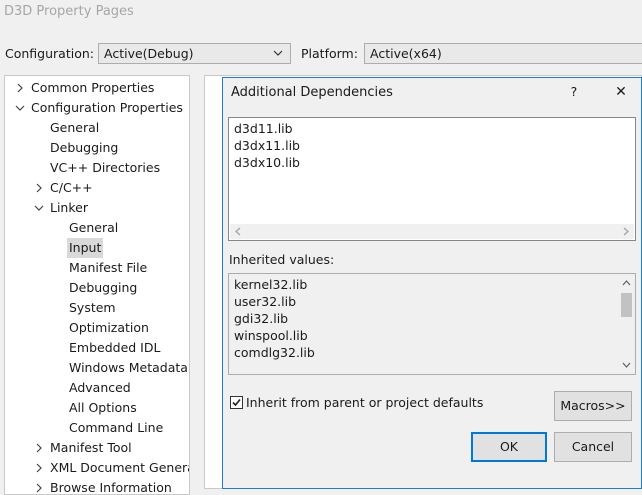 The image size is (642, 495). What do you see at coordinates (282, 259) in the screenshot?
I see `inherited-values-label: Inherited values:` at bounding box center [282, 259].